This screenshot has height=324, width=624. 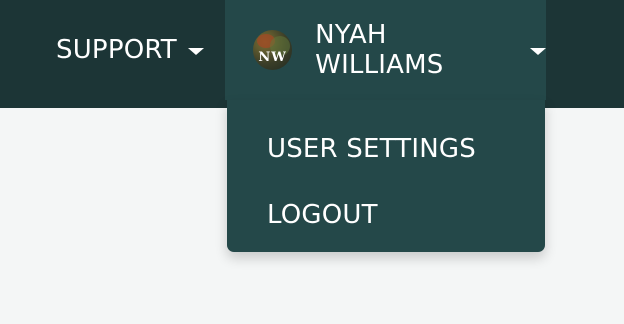 I want to click on support-menu-button: SUPPORT, so click(x=130, y=50).